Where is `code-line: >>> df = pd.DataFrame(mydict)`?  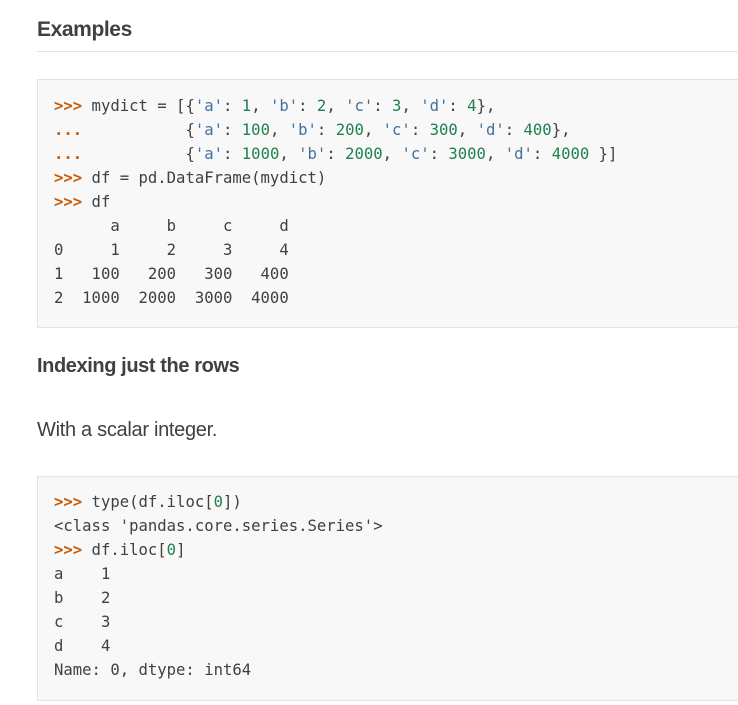 code-line: >>> df = pd.DataFrame(mydict) is located at coordinates (190, 178).